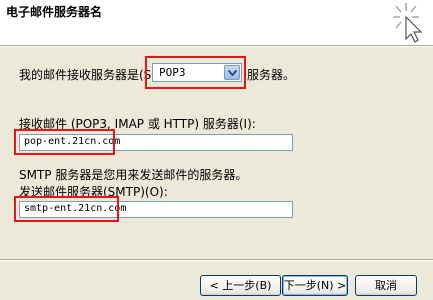 The height and width of the screenshot is (300, 433). What do you see at coordinates (315, 285) in the screenshot?
I see `next-button: 下一步(N) >` at bounding box center [315, 285].